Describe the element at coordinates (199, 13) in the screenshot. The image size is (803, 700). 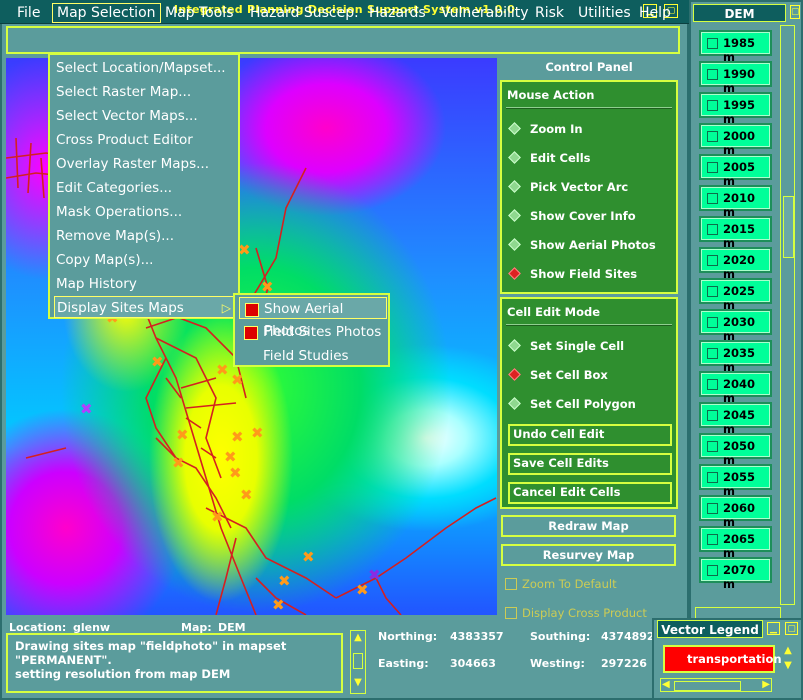
I see `menu-map-tools: Map Tools` at that location.